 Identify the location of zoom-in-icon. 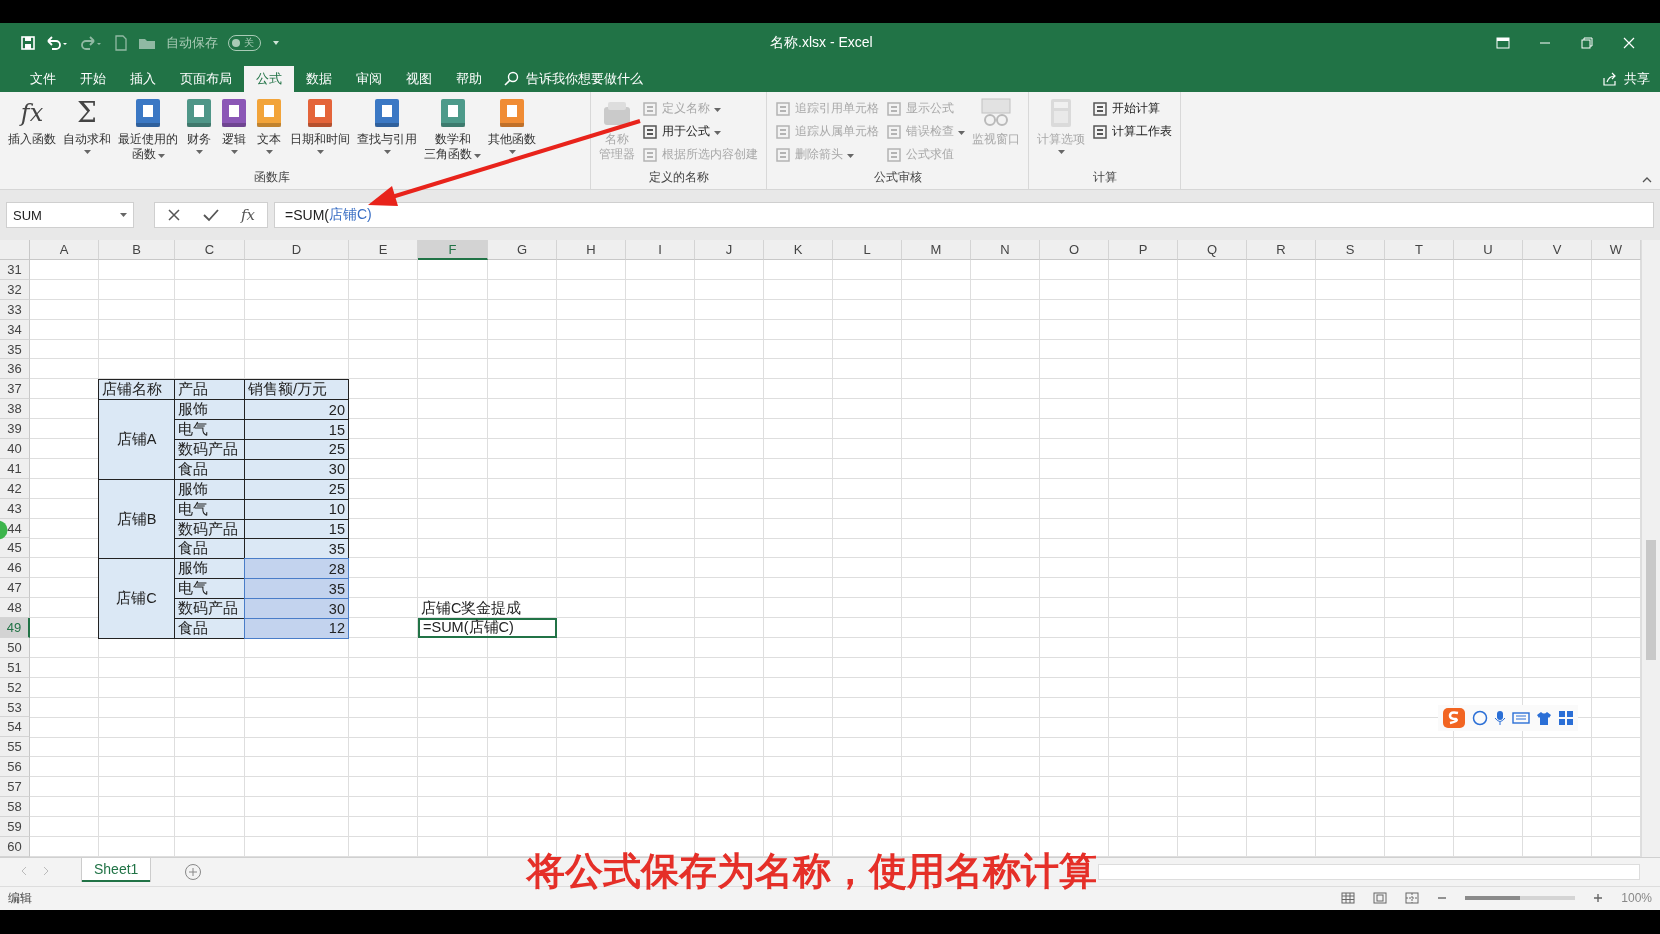
(1598, 898).